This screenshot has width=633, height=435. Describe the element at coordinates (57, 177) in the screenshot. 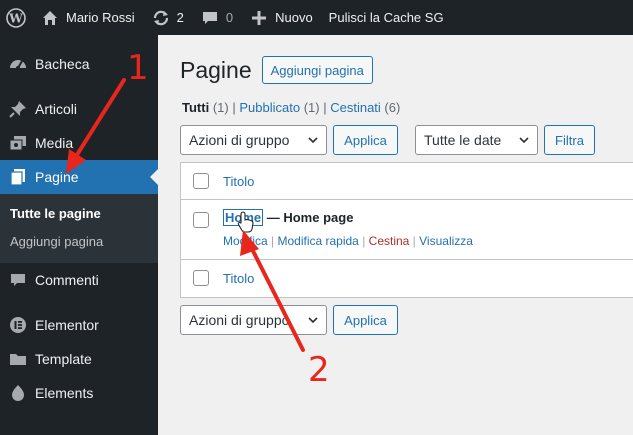

I see `sidebar-item-label: Pagine` at that location.